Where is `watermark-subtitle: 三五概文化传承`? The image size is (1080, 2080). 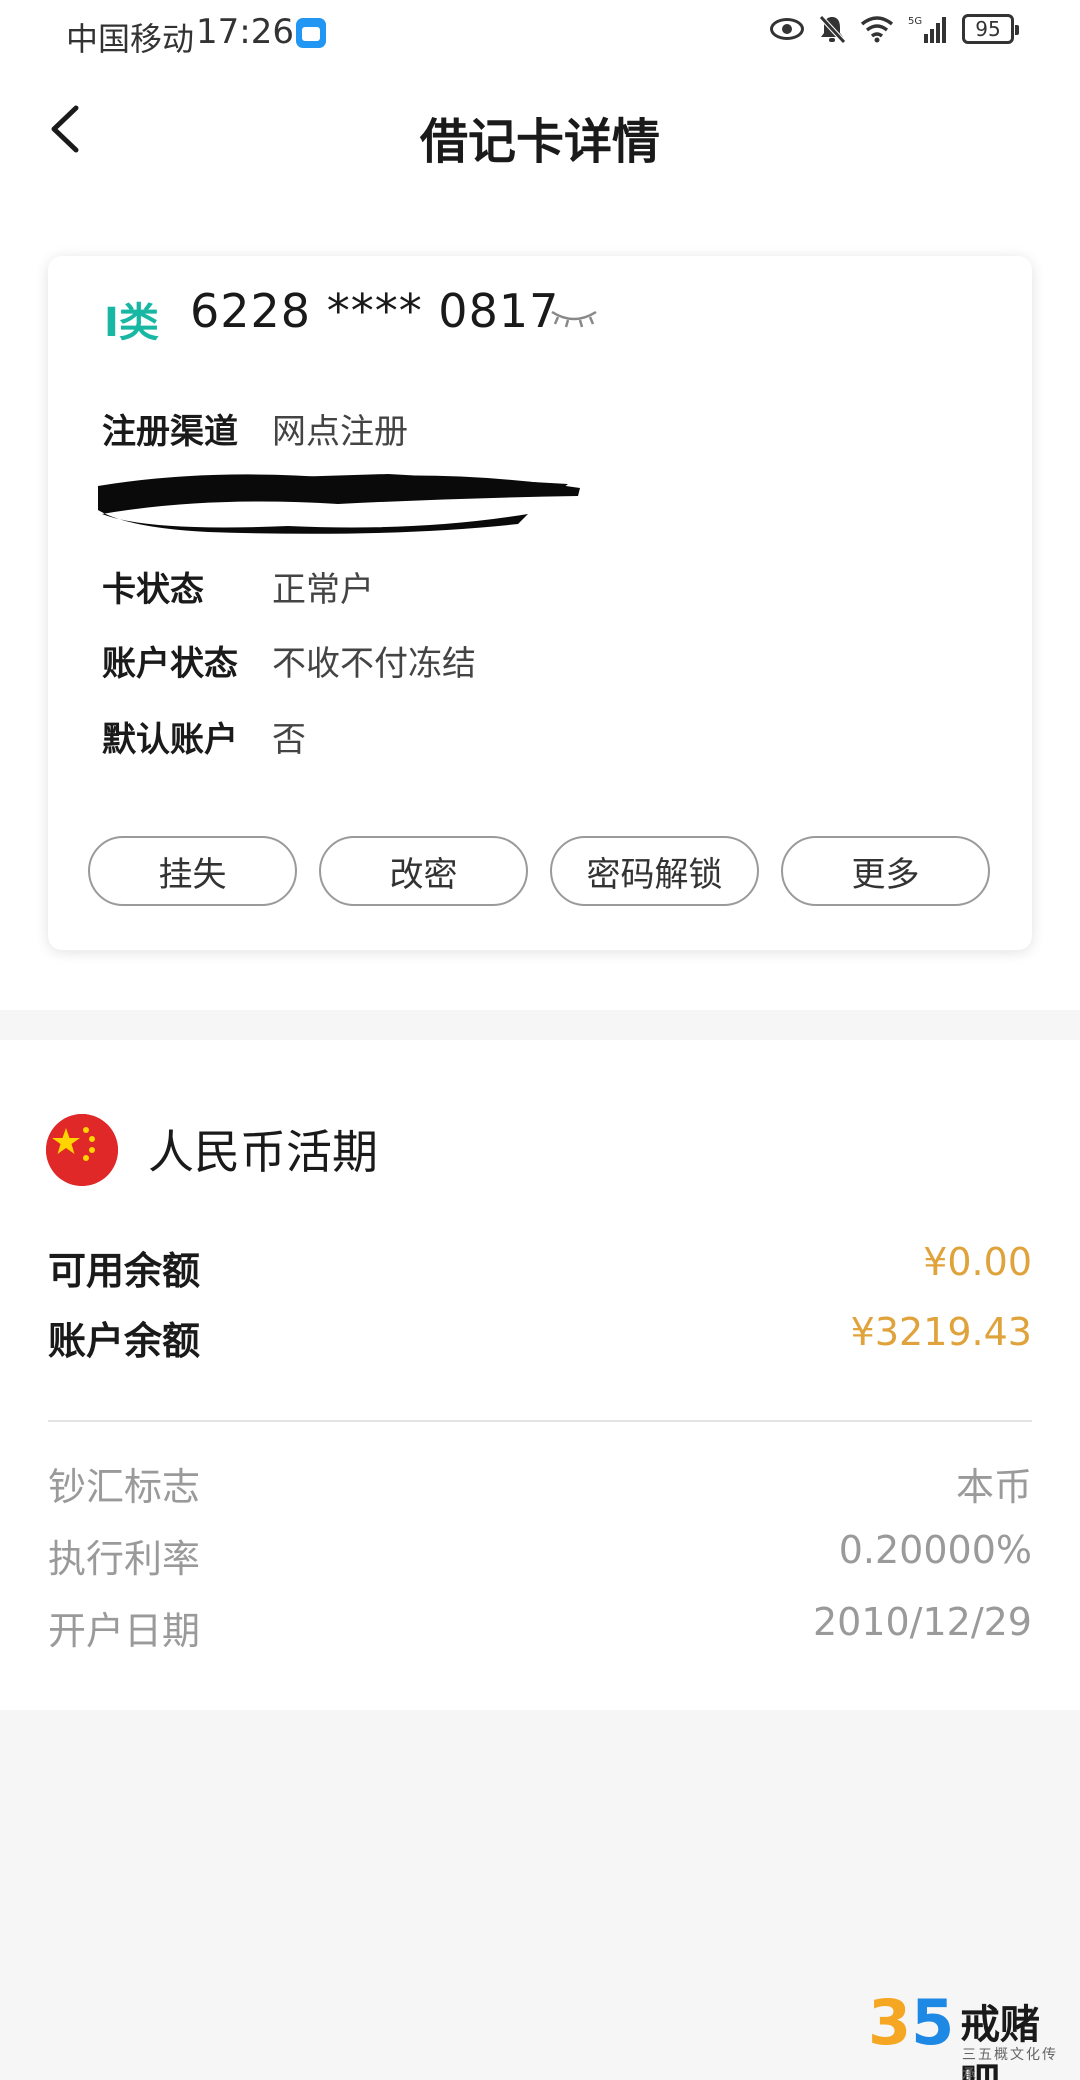 watermark-subtitle: 三五概文化传承 is located at coordinates (1010, 2063).